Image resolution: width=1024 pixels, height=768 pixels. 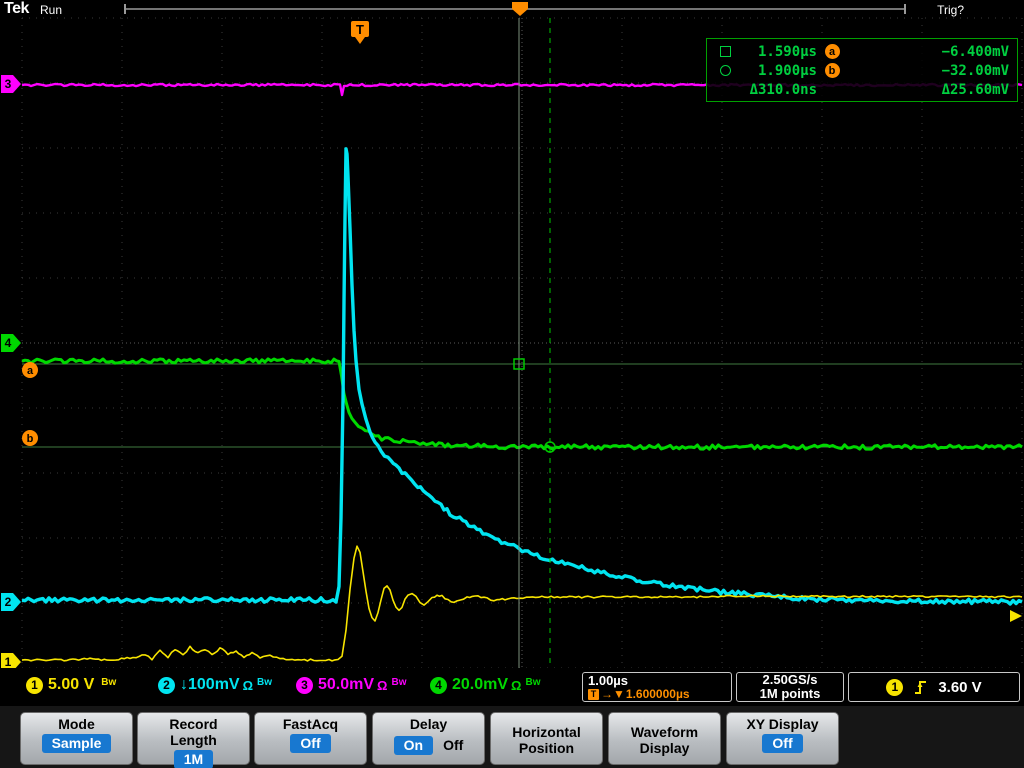 What do you see at coordinates (783, 89) in the screenshot?
I see `cursor-delta-time: Δ310.0ns` at bounding box center [783, 89].